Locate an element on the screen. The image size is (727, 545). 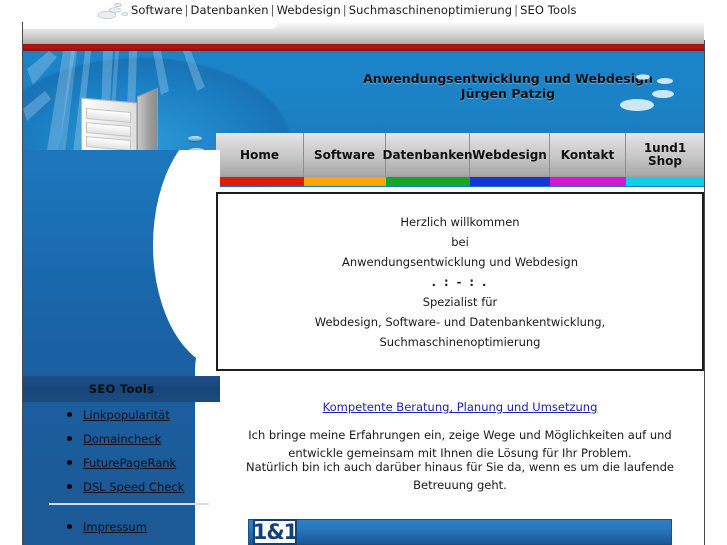
nav-tab-software: Software is located at coordinates (345, 155).